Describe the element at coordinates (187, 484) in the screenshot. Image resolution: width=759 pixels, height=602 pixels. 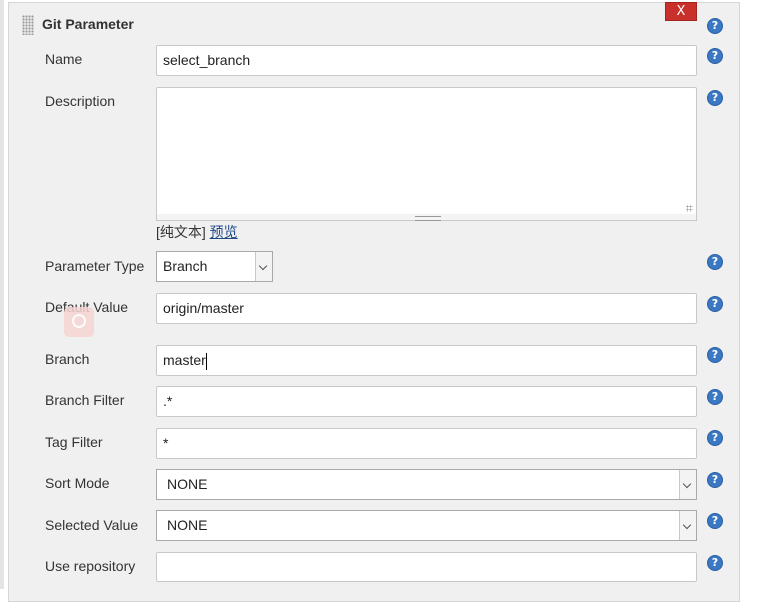
I see `sort-mode-value: NONE` at that location.